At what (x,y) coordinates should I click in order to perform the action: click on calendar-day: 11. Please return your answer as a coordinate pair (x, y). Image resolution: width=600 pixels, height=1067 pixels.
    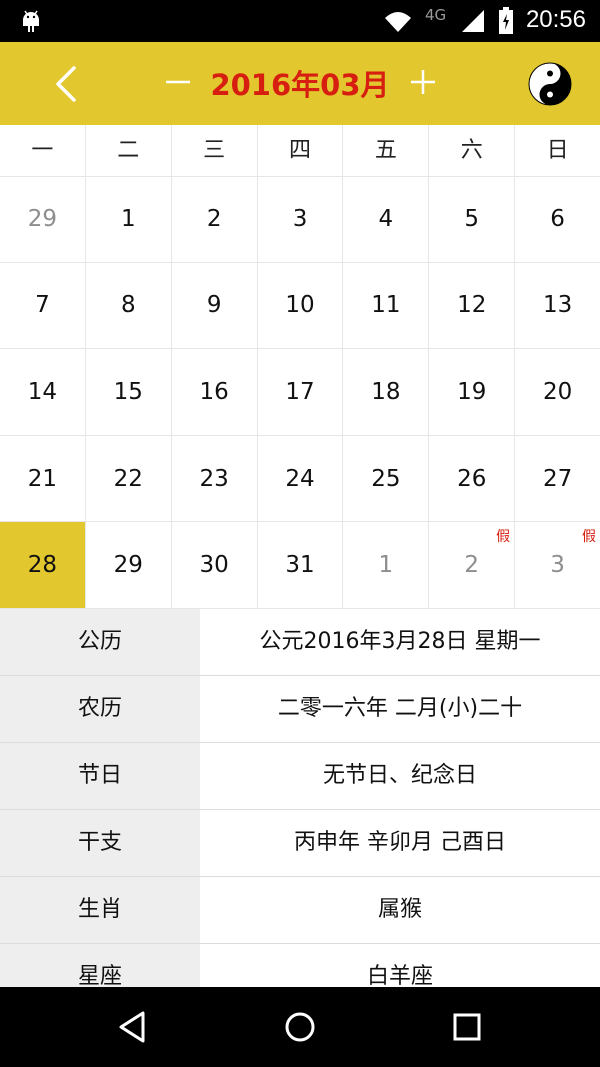
    Looking at the image, I should click on (386, 305).